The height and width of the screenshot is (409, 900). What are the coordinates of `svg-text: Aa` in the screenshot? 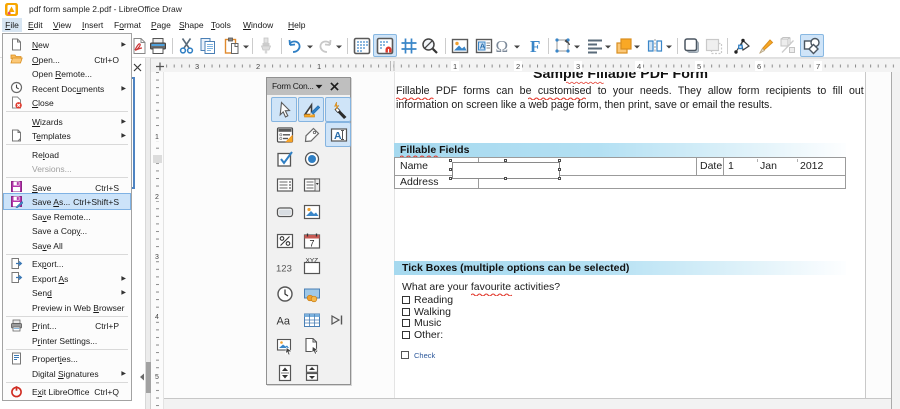 It's located at (284, 322).